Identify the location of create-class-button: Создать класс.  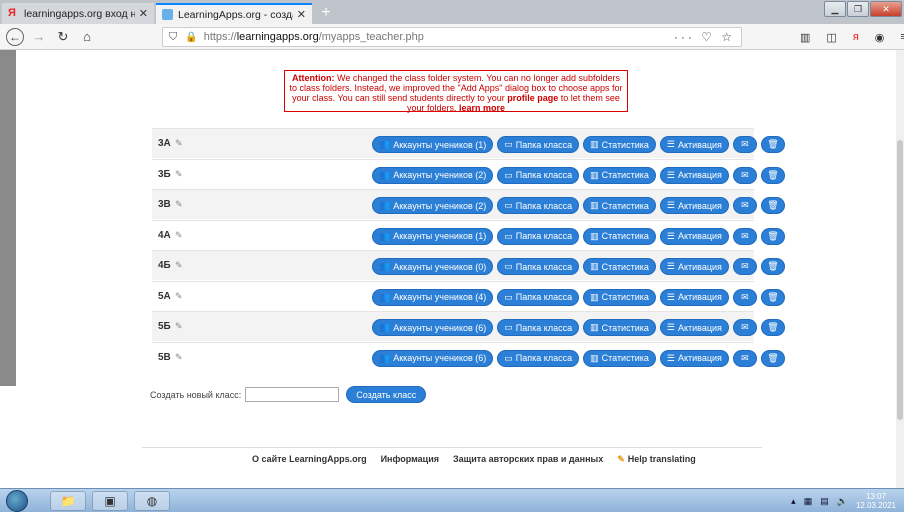
(386, 394).